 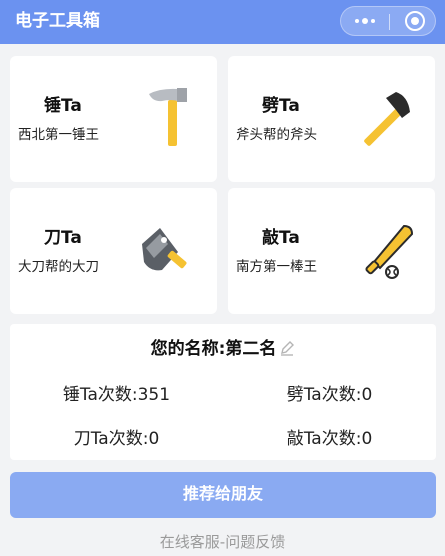 What do you see at coordinates (281, 106) in the screenshot?
I see `tool-title: 劈Ta` at bounding box center [281, 106].